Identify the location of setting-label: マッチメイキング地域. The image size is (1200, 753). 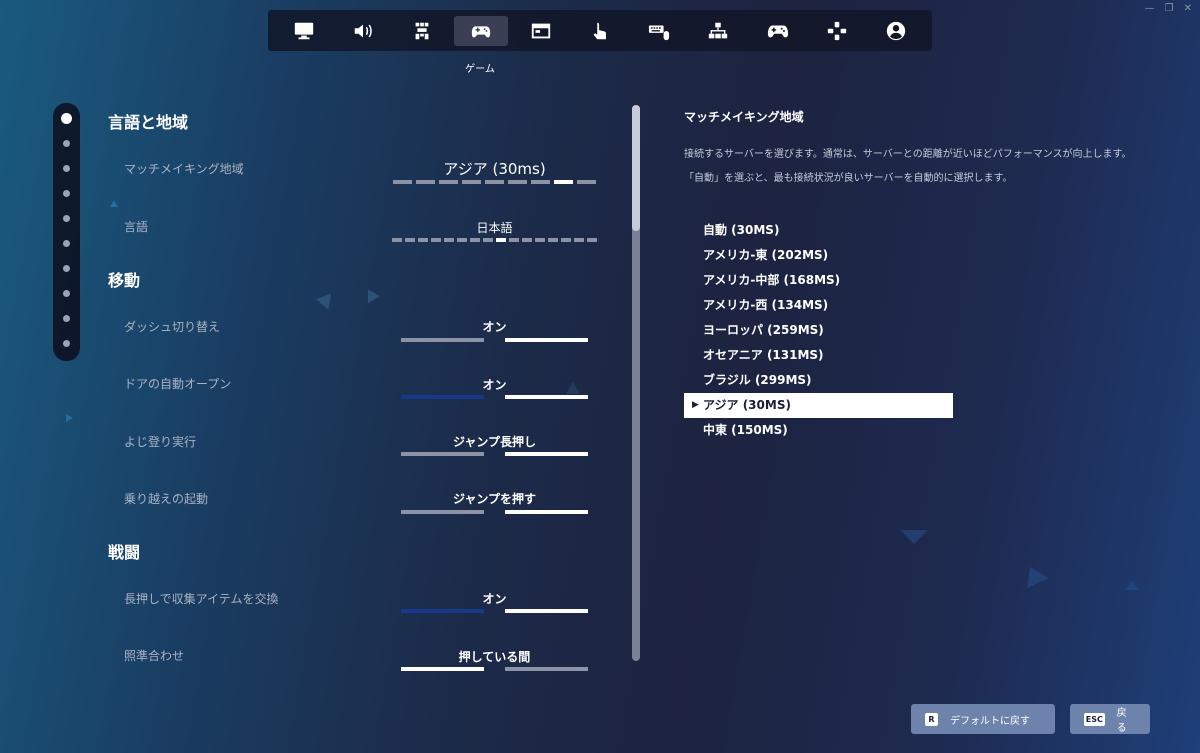
(184, 169).